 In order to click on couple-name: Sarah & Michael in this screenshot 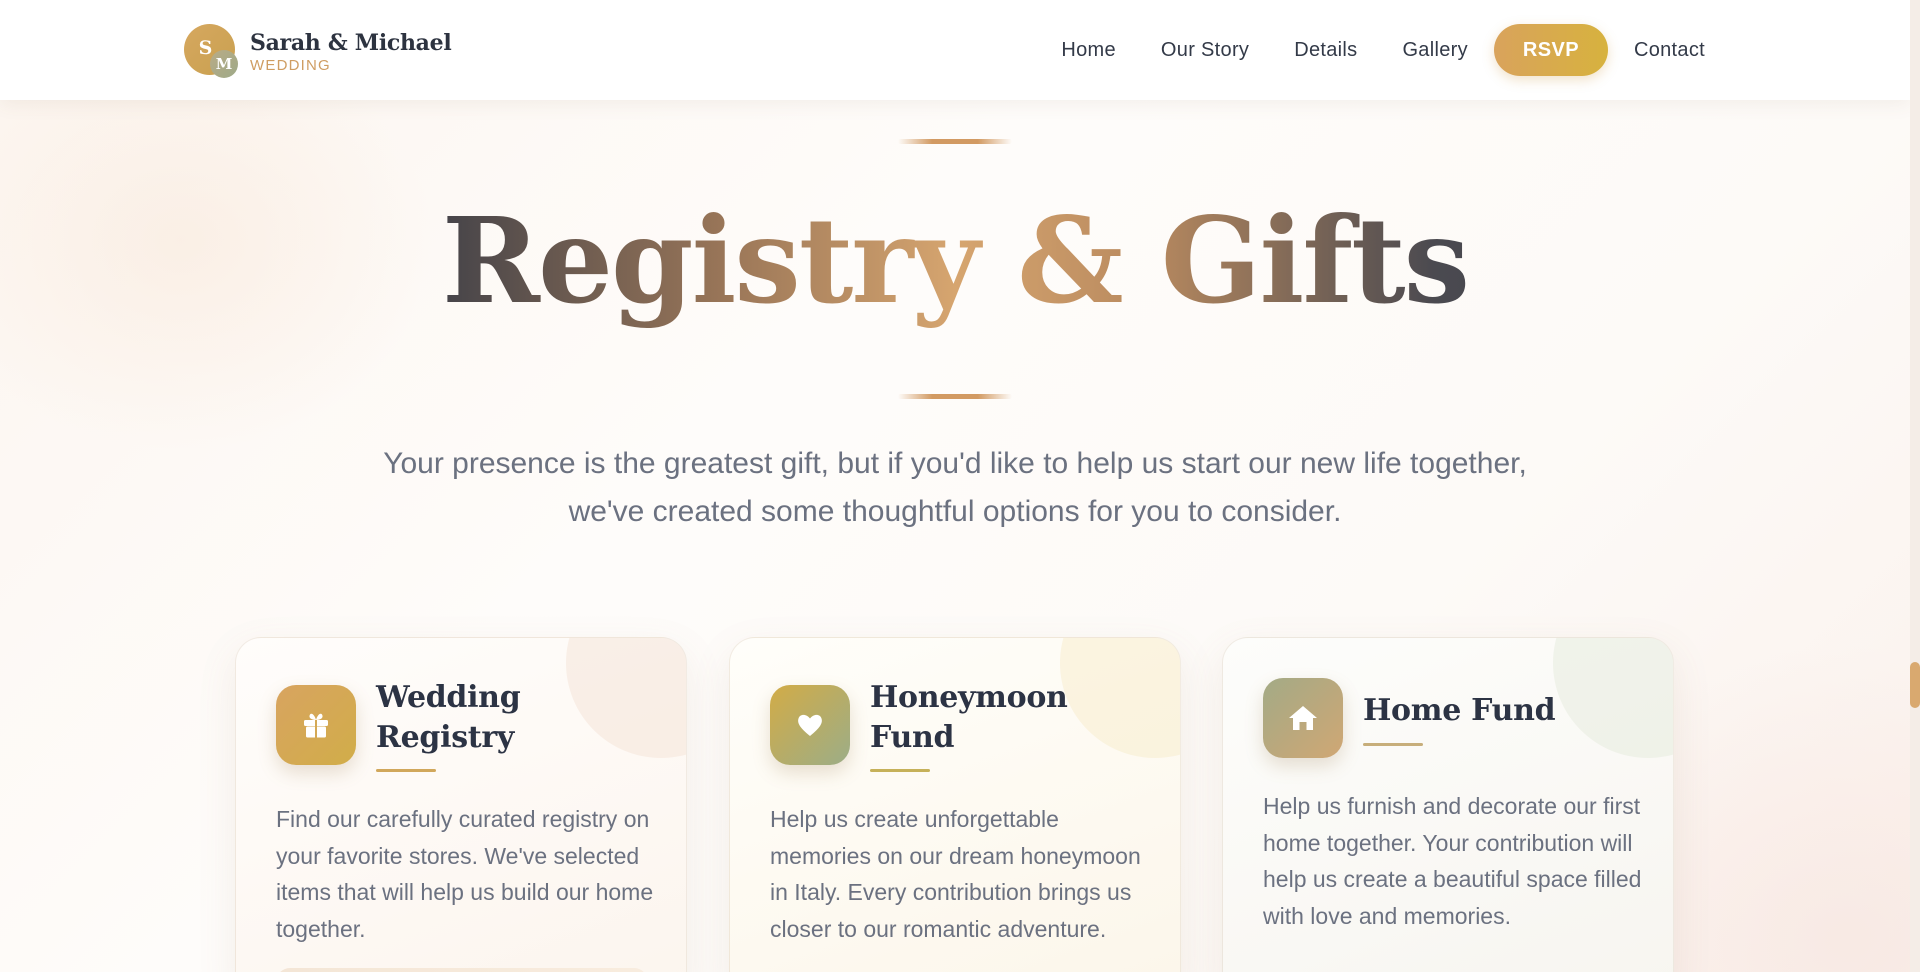, I will do `click(351, 43)`.